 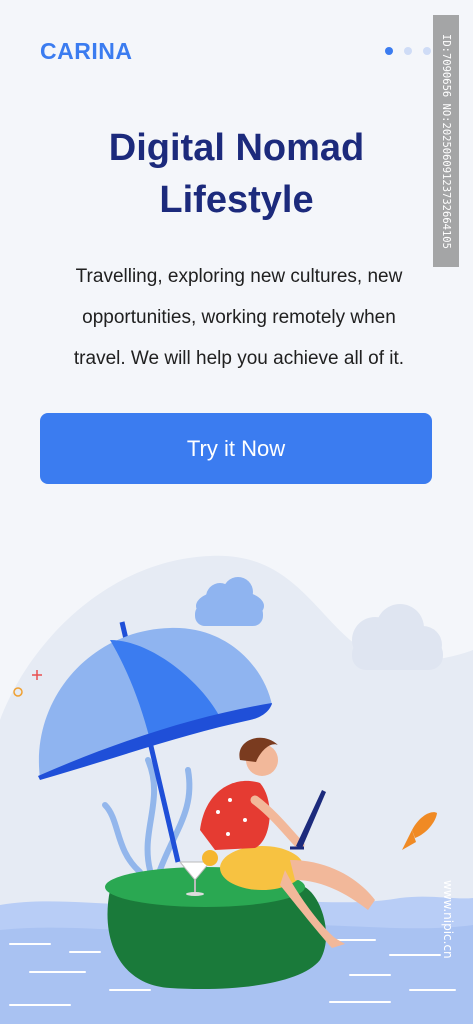 What do you see at coordinates (397, 637) in the screenshot?
I see `cloud-icon` at bounding box center [397, 637].